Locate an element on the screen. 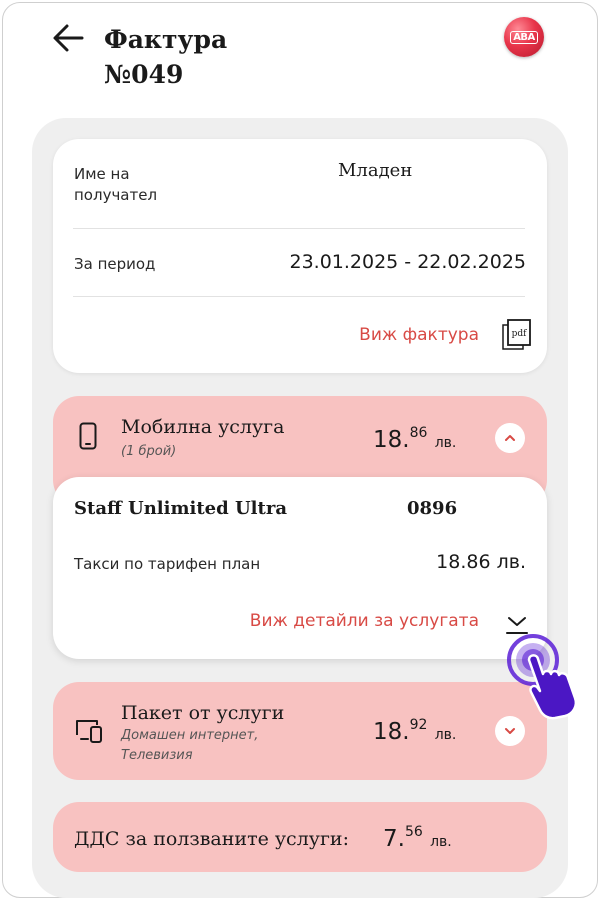  mobile-service-count: (1 брой) is located at coordinates (149, 451).